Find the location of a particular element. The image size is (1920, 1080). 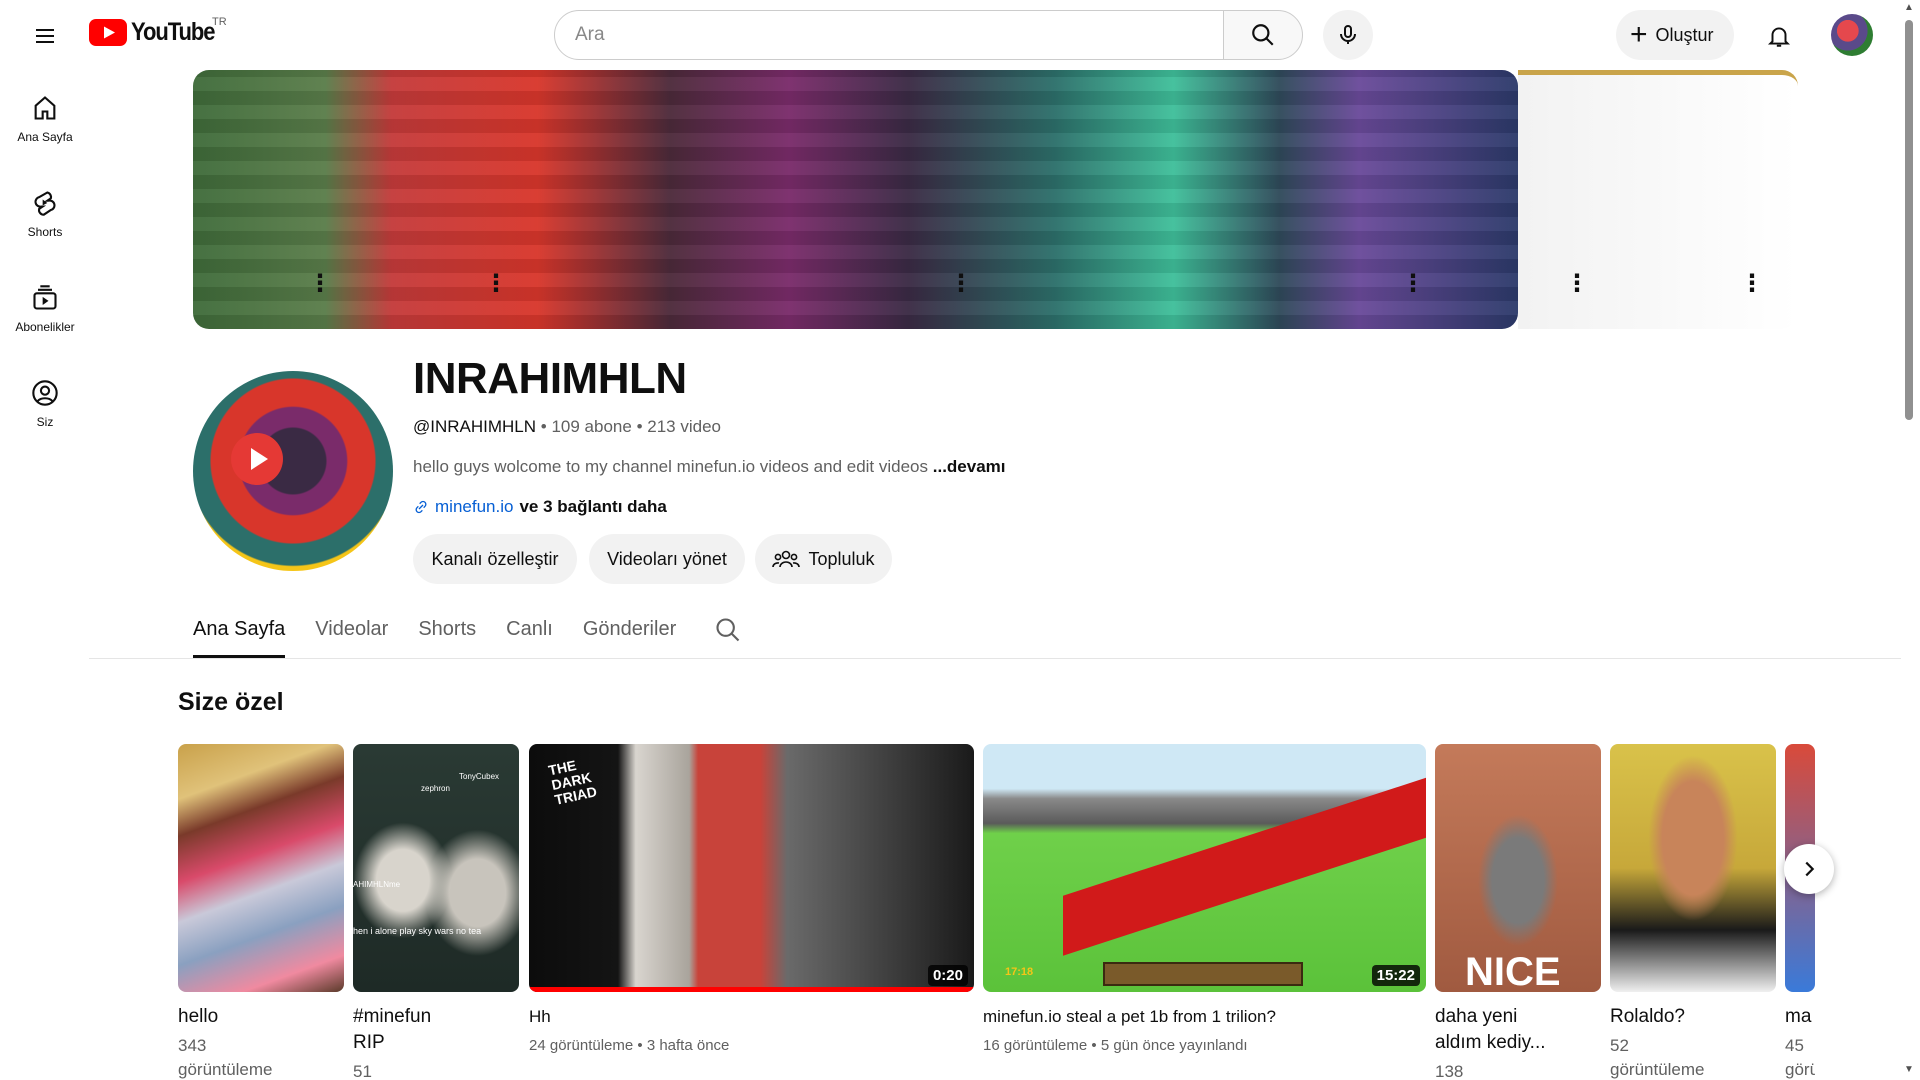

top-bar: YouTube TR + Oluştur is located at coordinates (960, 35).